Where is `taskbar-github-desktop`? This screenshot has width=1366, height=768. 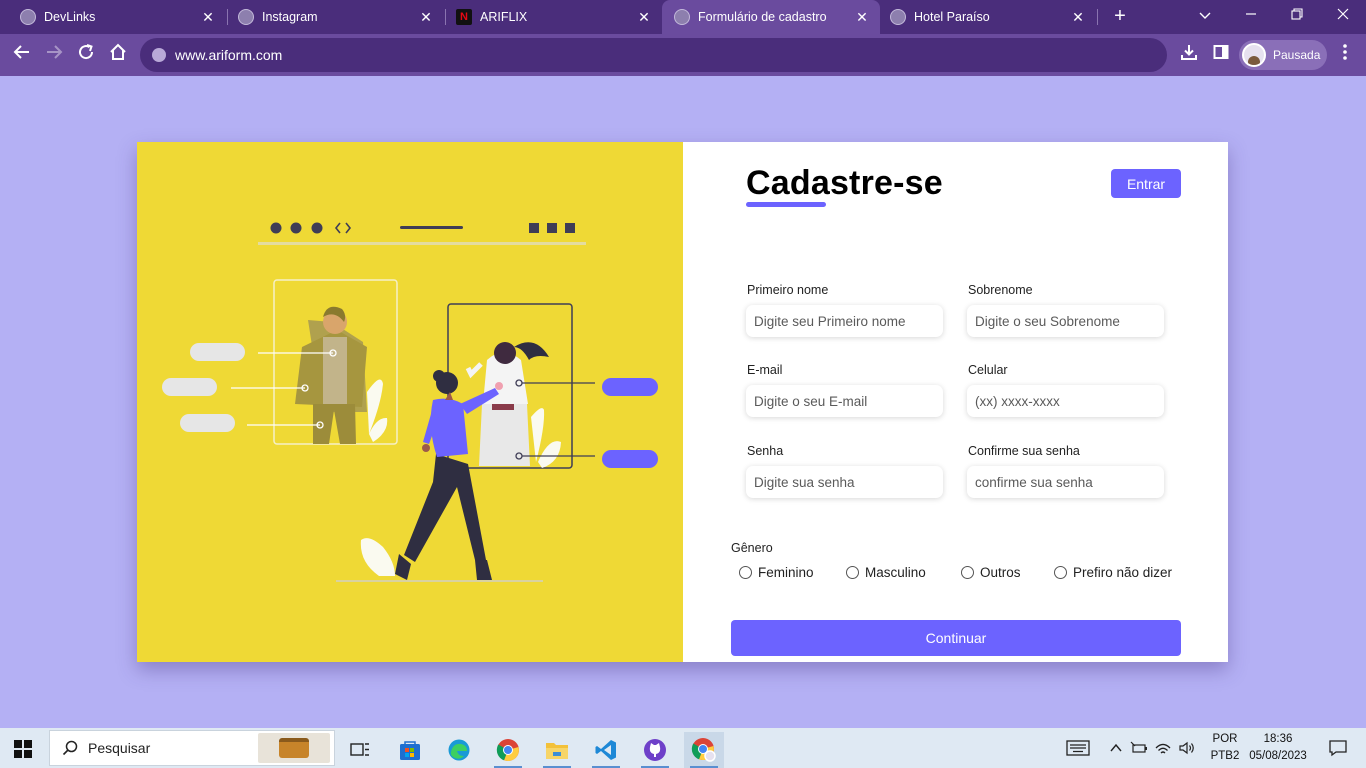
taskbar-github-desktop is located at coordinates (655, 750).